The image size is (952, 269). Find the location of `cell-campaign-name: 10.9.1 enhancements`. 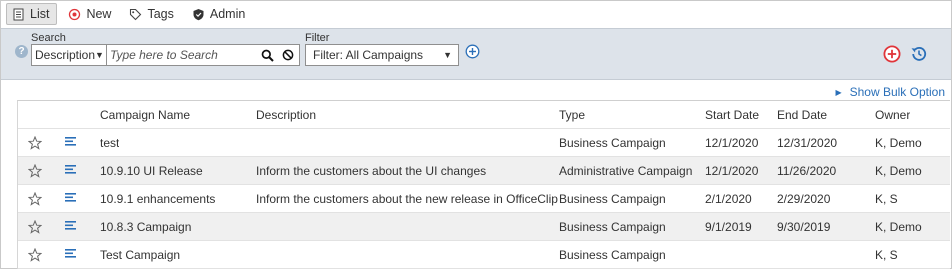

cell-campaign-name: 10.9.1 enhancements is located at coordinates (157, 199).